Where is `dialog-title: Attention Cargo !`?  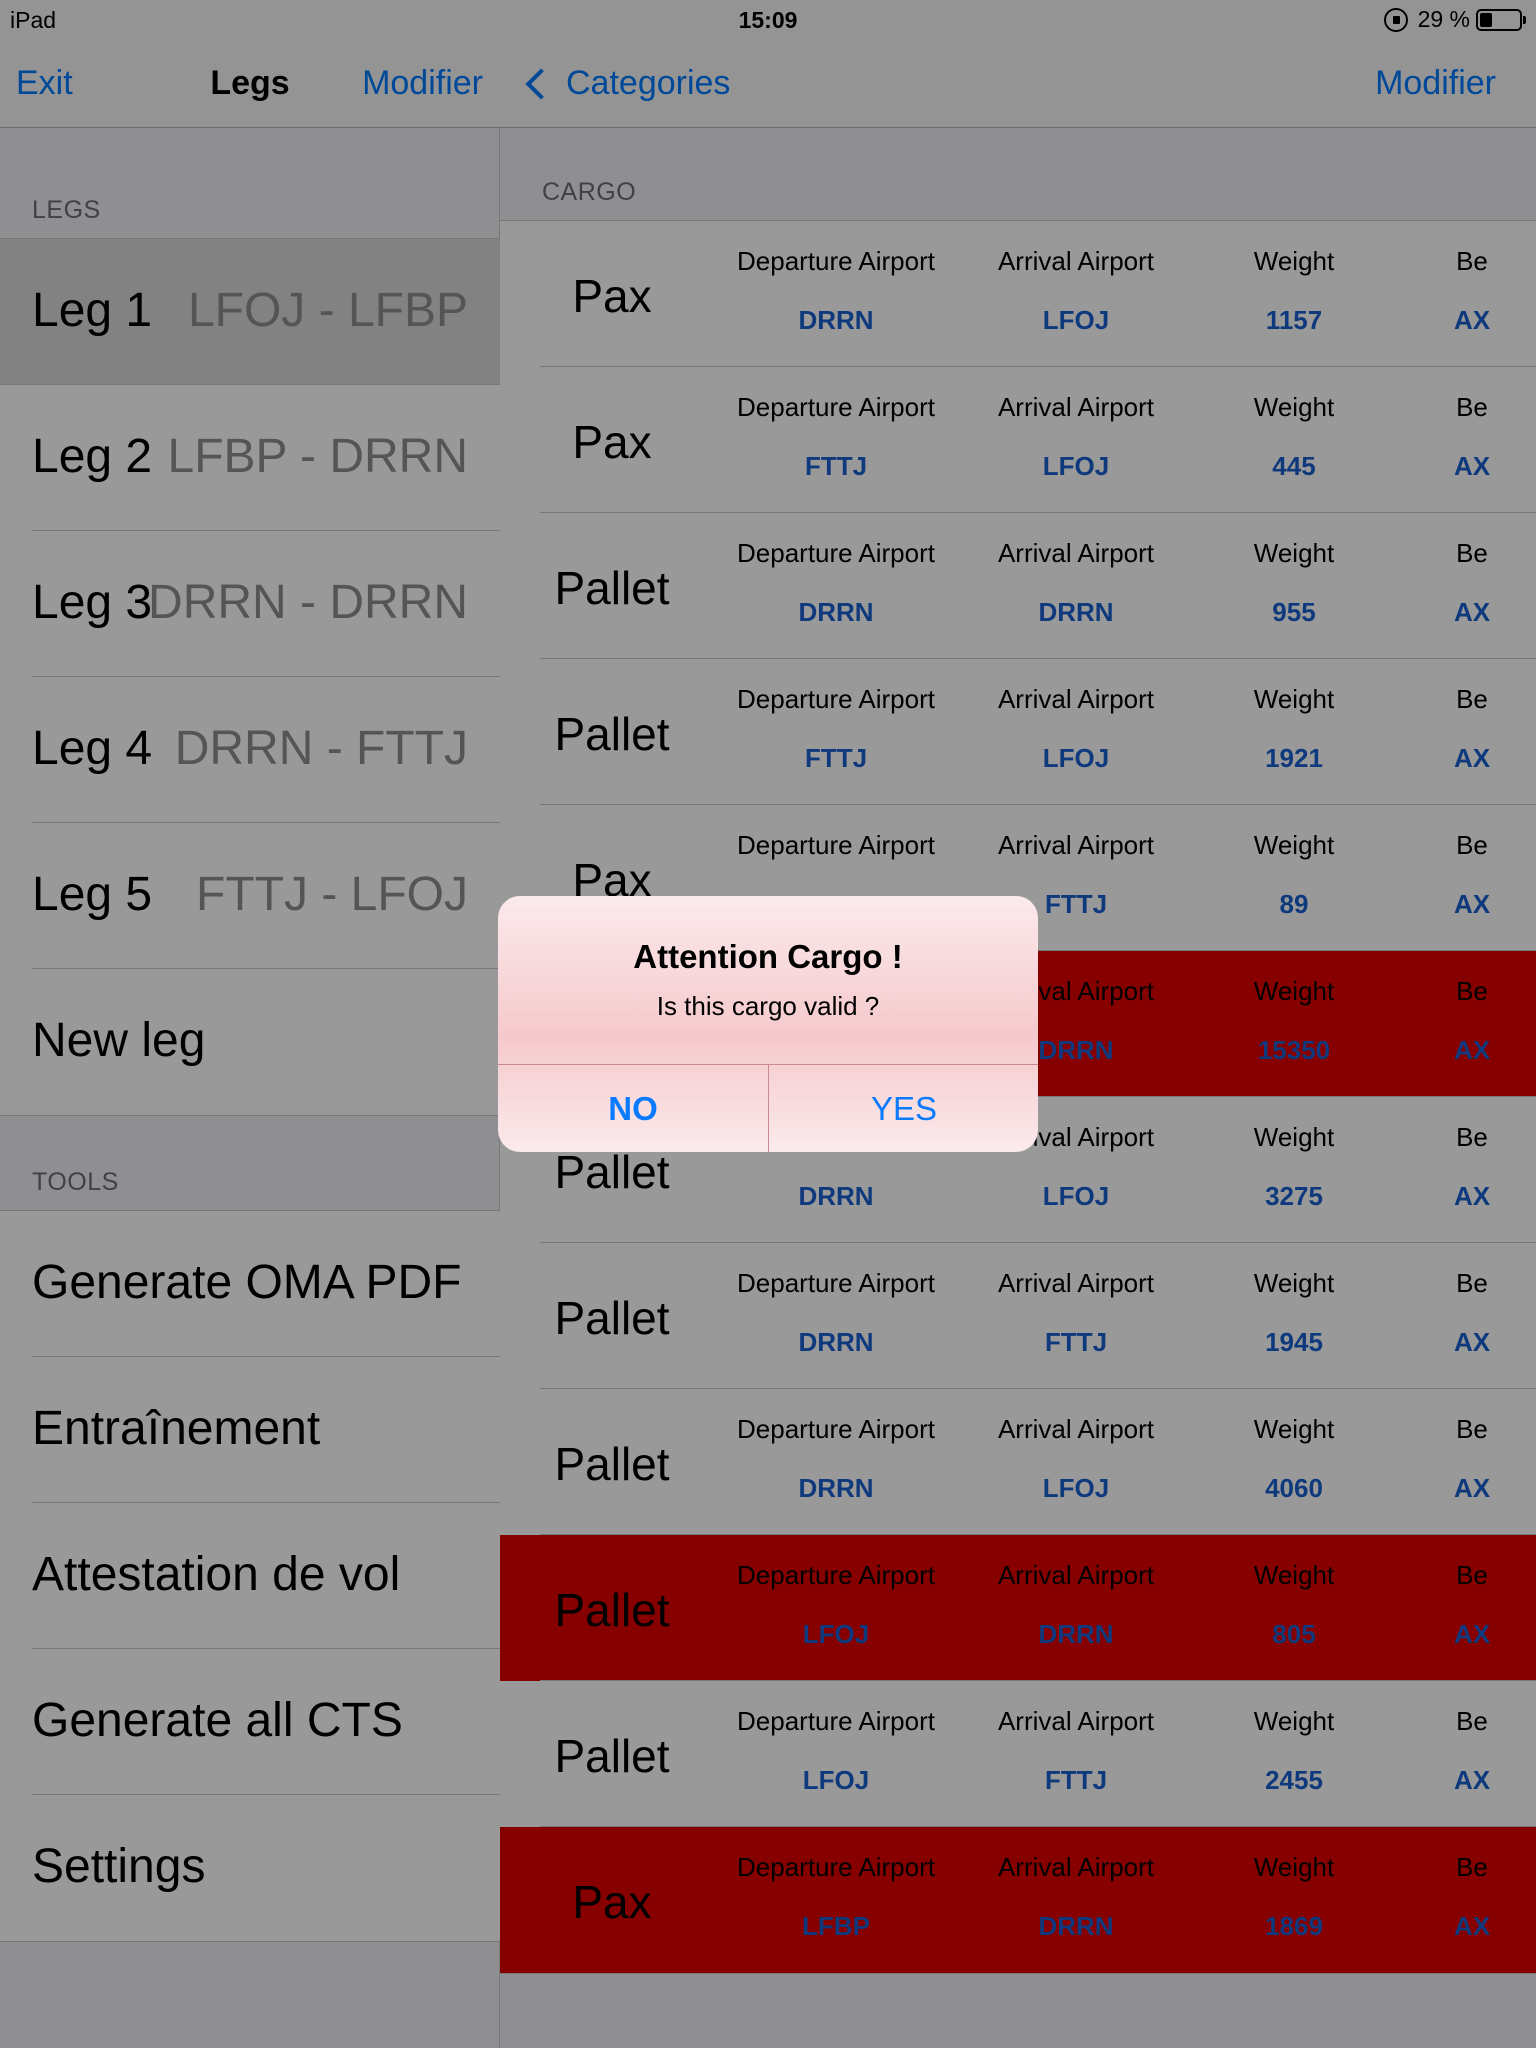 dialog-title: Attention Cargo ! is located at coordinates (768, 956).